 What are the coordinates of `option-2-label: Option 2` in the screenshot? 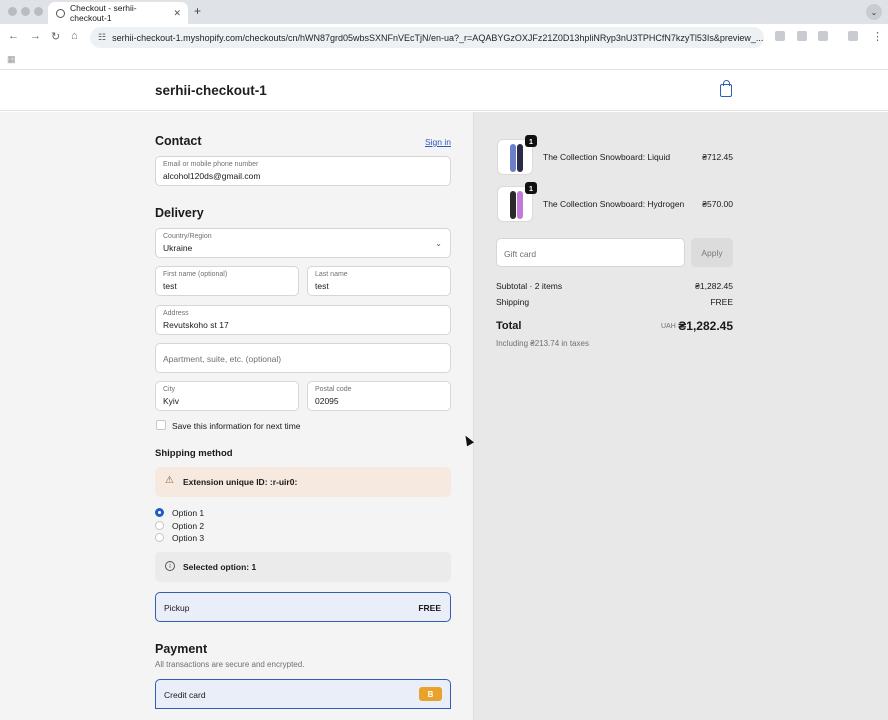 It's located at (188, 526).